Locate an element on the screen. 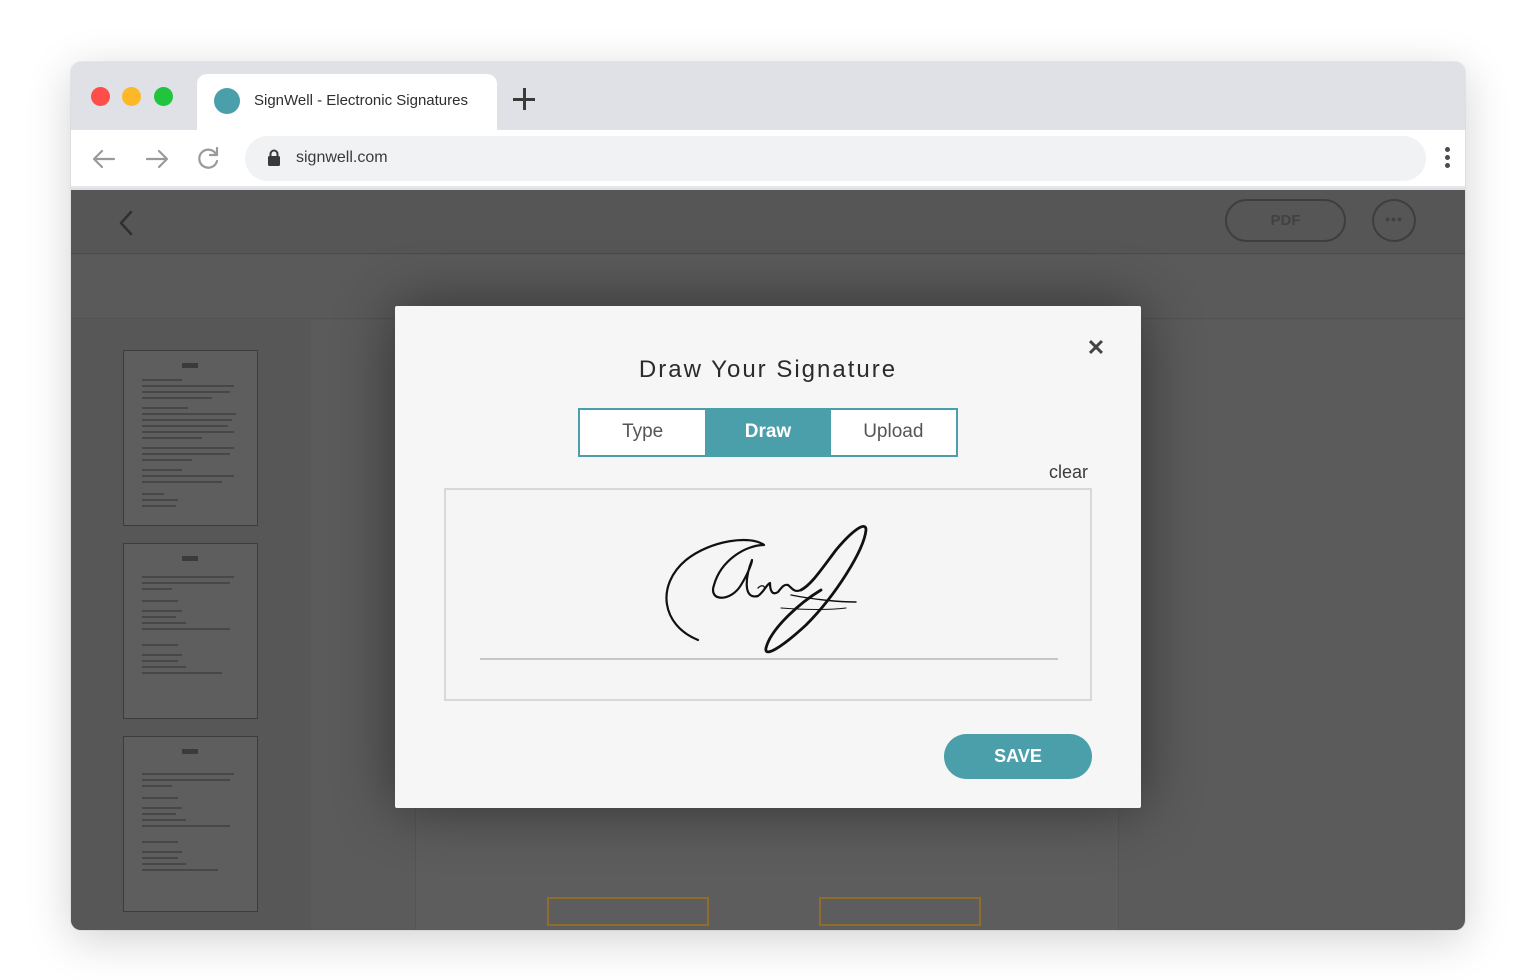  address-bar: signwell.com is located at coordinates (835, 158).